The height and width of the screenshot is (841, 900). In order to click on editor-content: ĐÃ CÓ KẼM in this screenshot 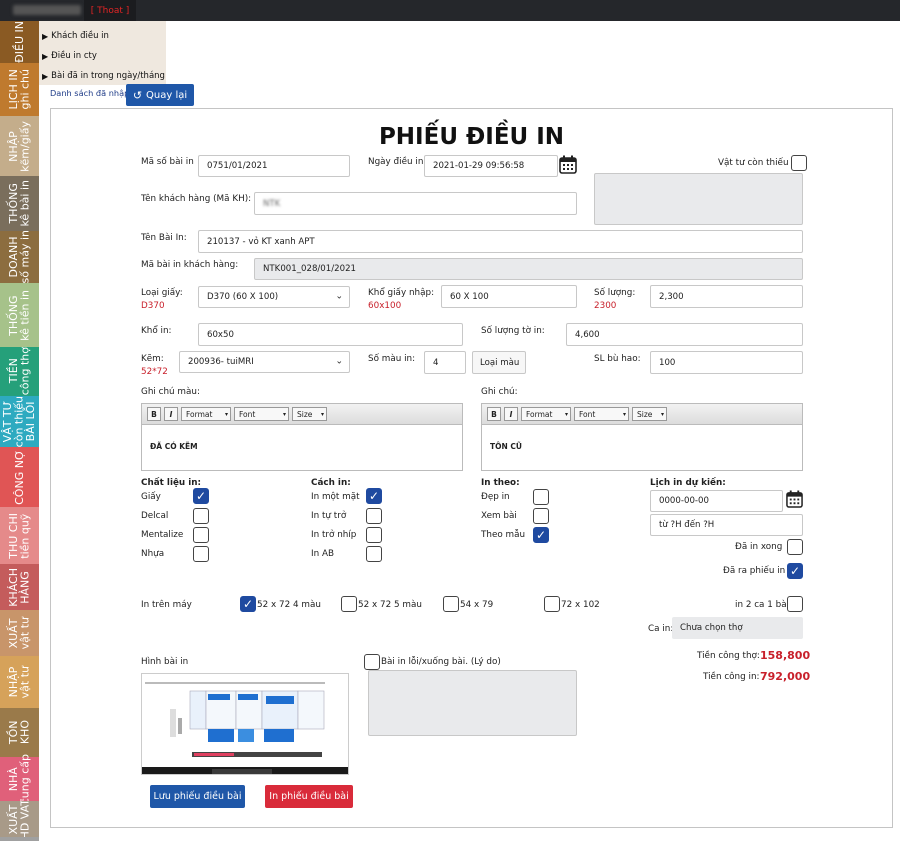, I will do `click(302, 438)`.